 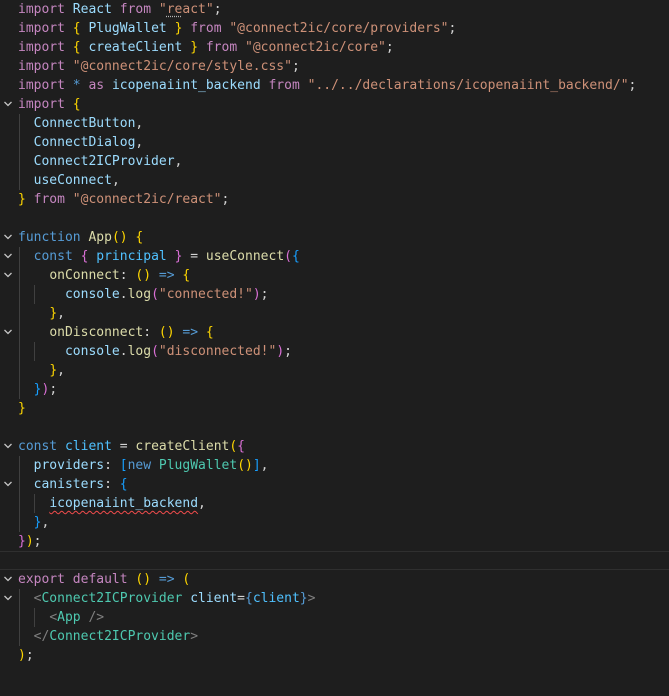 I want to click on code-text: const { principal } = useConnect({, so click(x=159, y=256).